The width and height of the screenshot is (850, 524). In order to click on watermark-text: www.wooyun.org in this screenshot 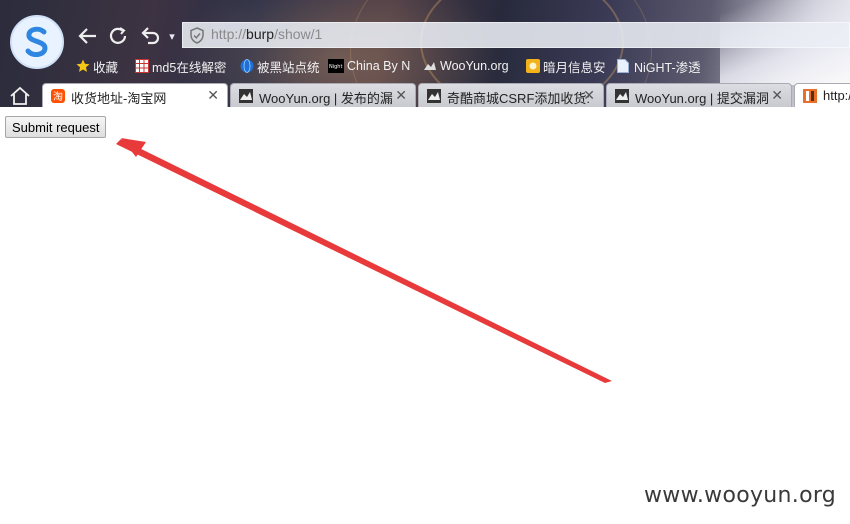, I will do `click(740, 495)`.